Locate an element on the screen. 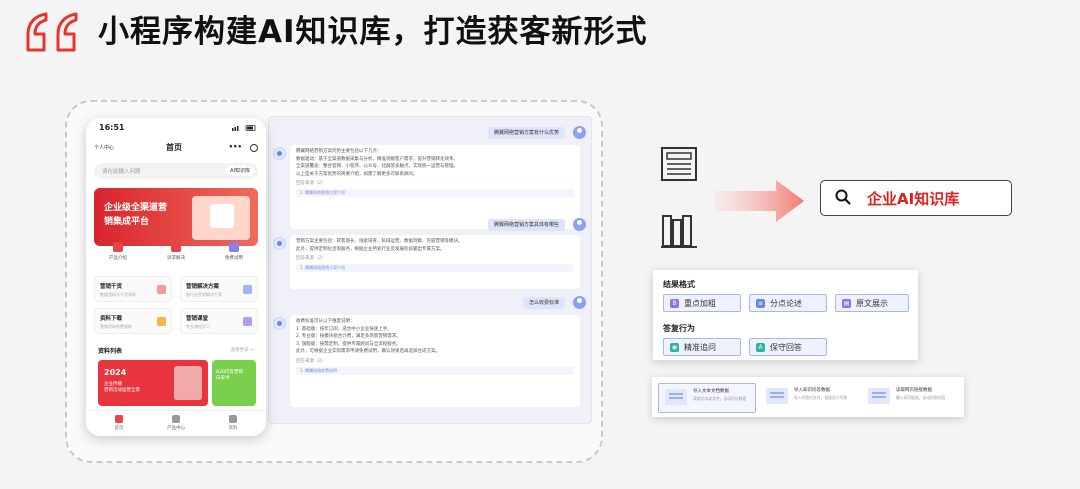 The height and width of the screenshot is (489, 1080). books-icon is located at coordinates (679, 231).